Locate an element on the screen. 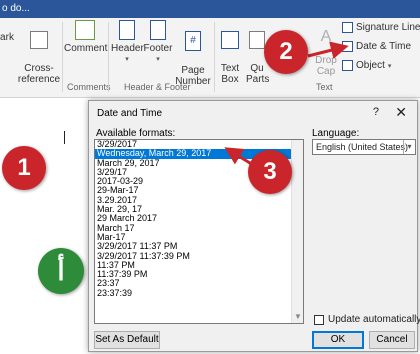 This screenshot has height=354, width=420. step-4-marker: أ is located at coordinates (61, 271).